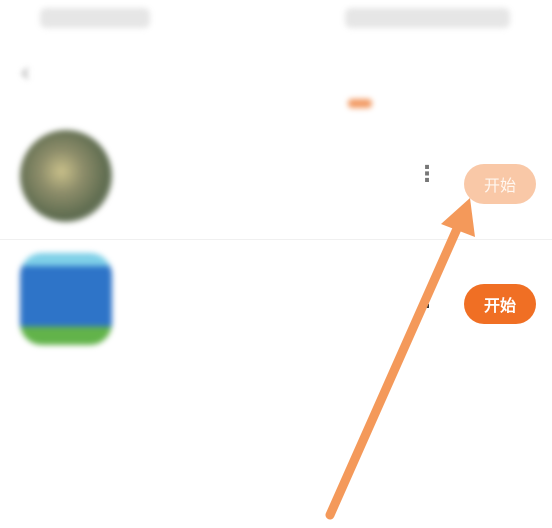 This screenshot has width=552, height=528. Describe the element at coordinates (276, 239) in the screenshot. I see `divider` at that location.